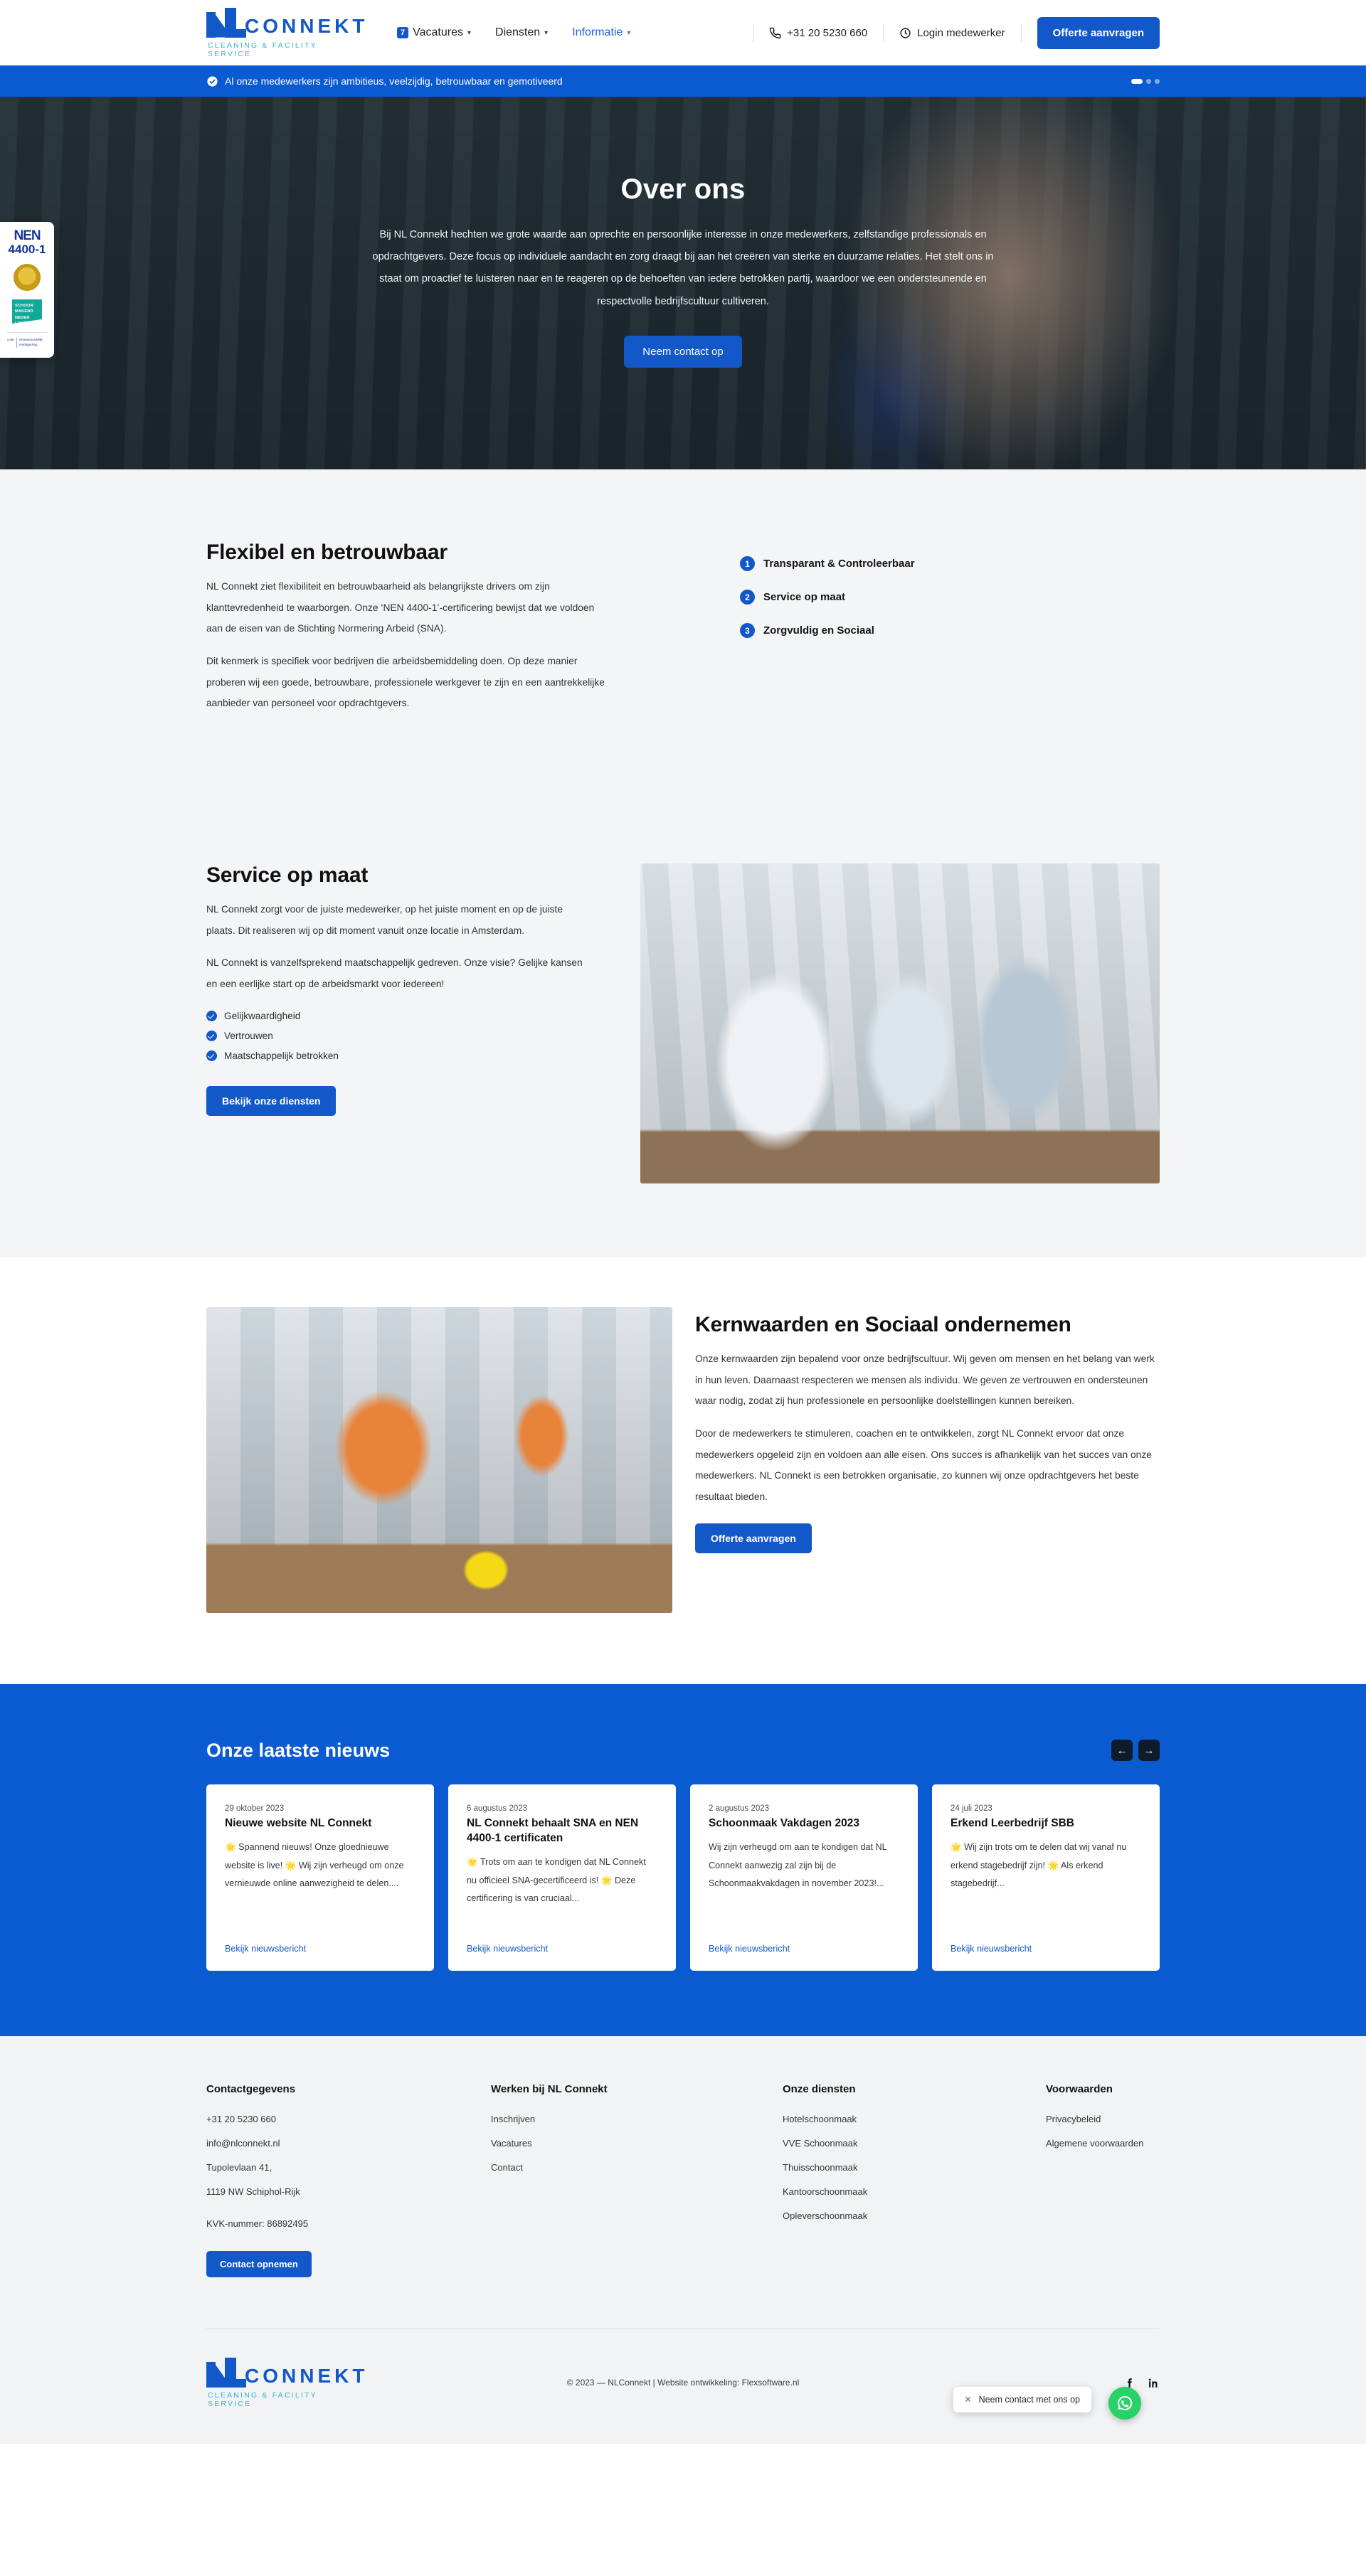 Image resolution: width=1366 pixels, height=2576 pixels. What do you see at coordinates (939, 597) in the screenshot?
I see `list-item: 2 Service op maat` at bounding box center [939, 597].